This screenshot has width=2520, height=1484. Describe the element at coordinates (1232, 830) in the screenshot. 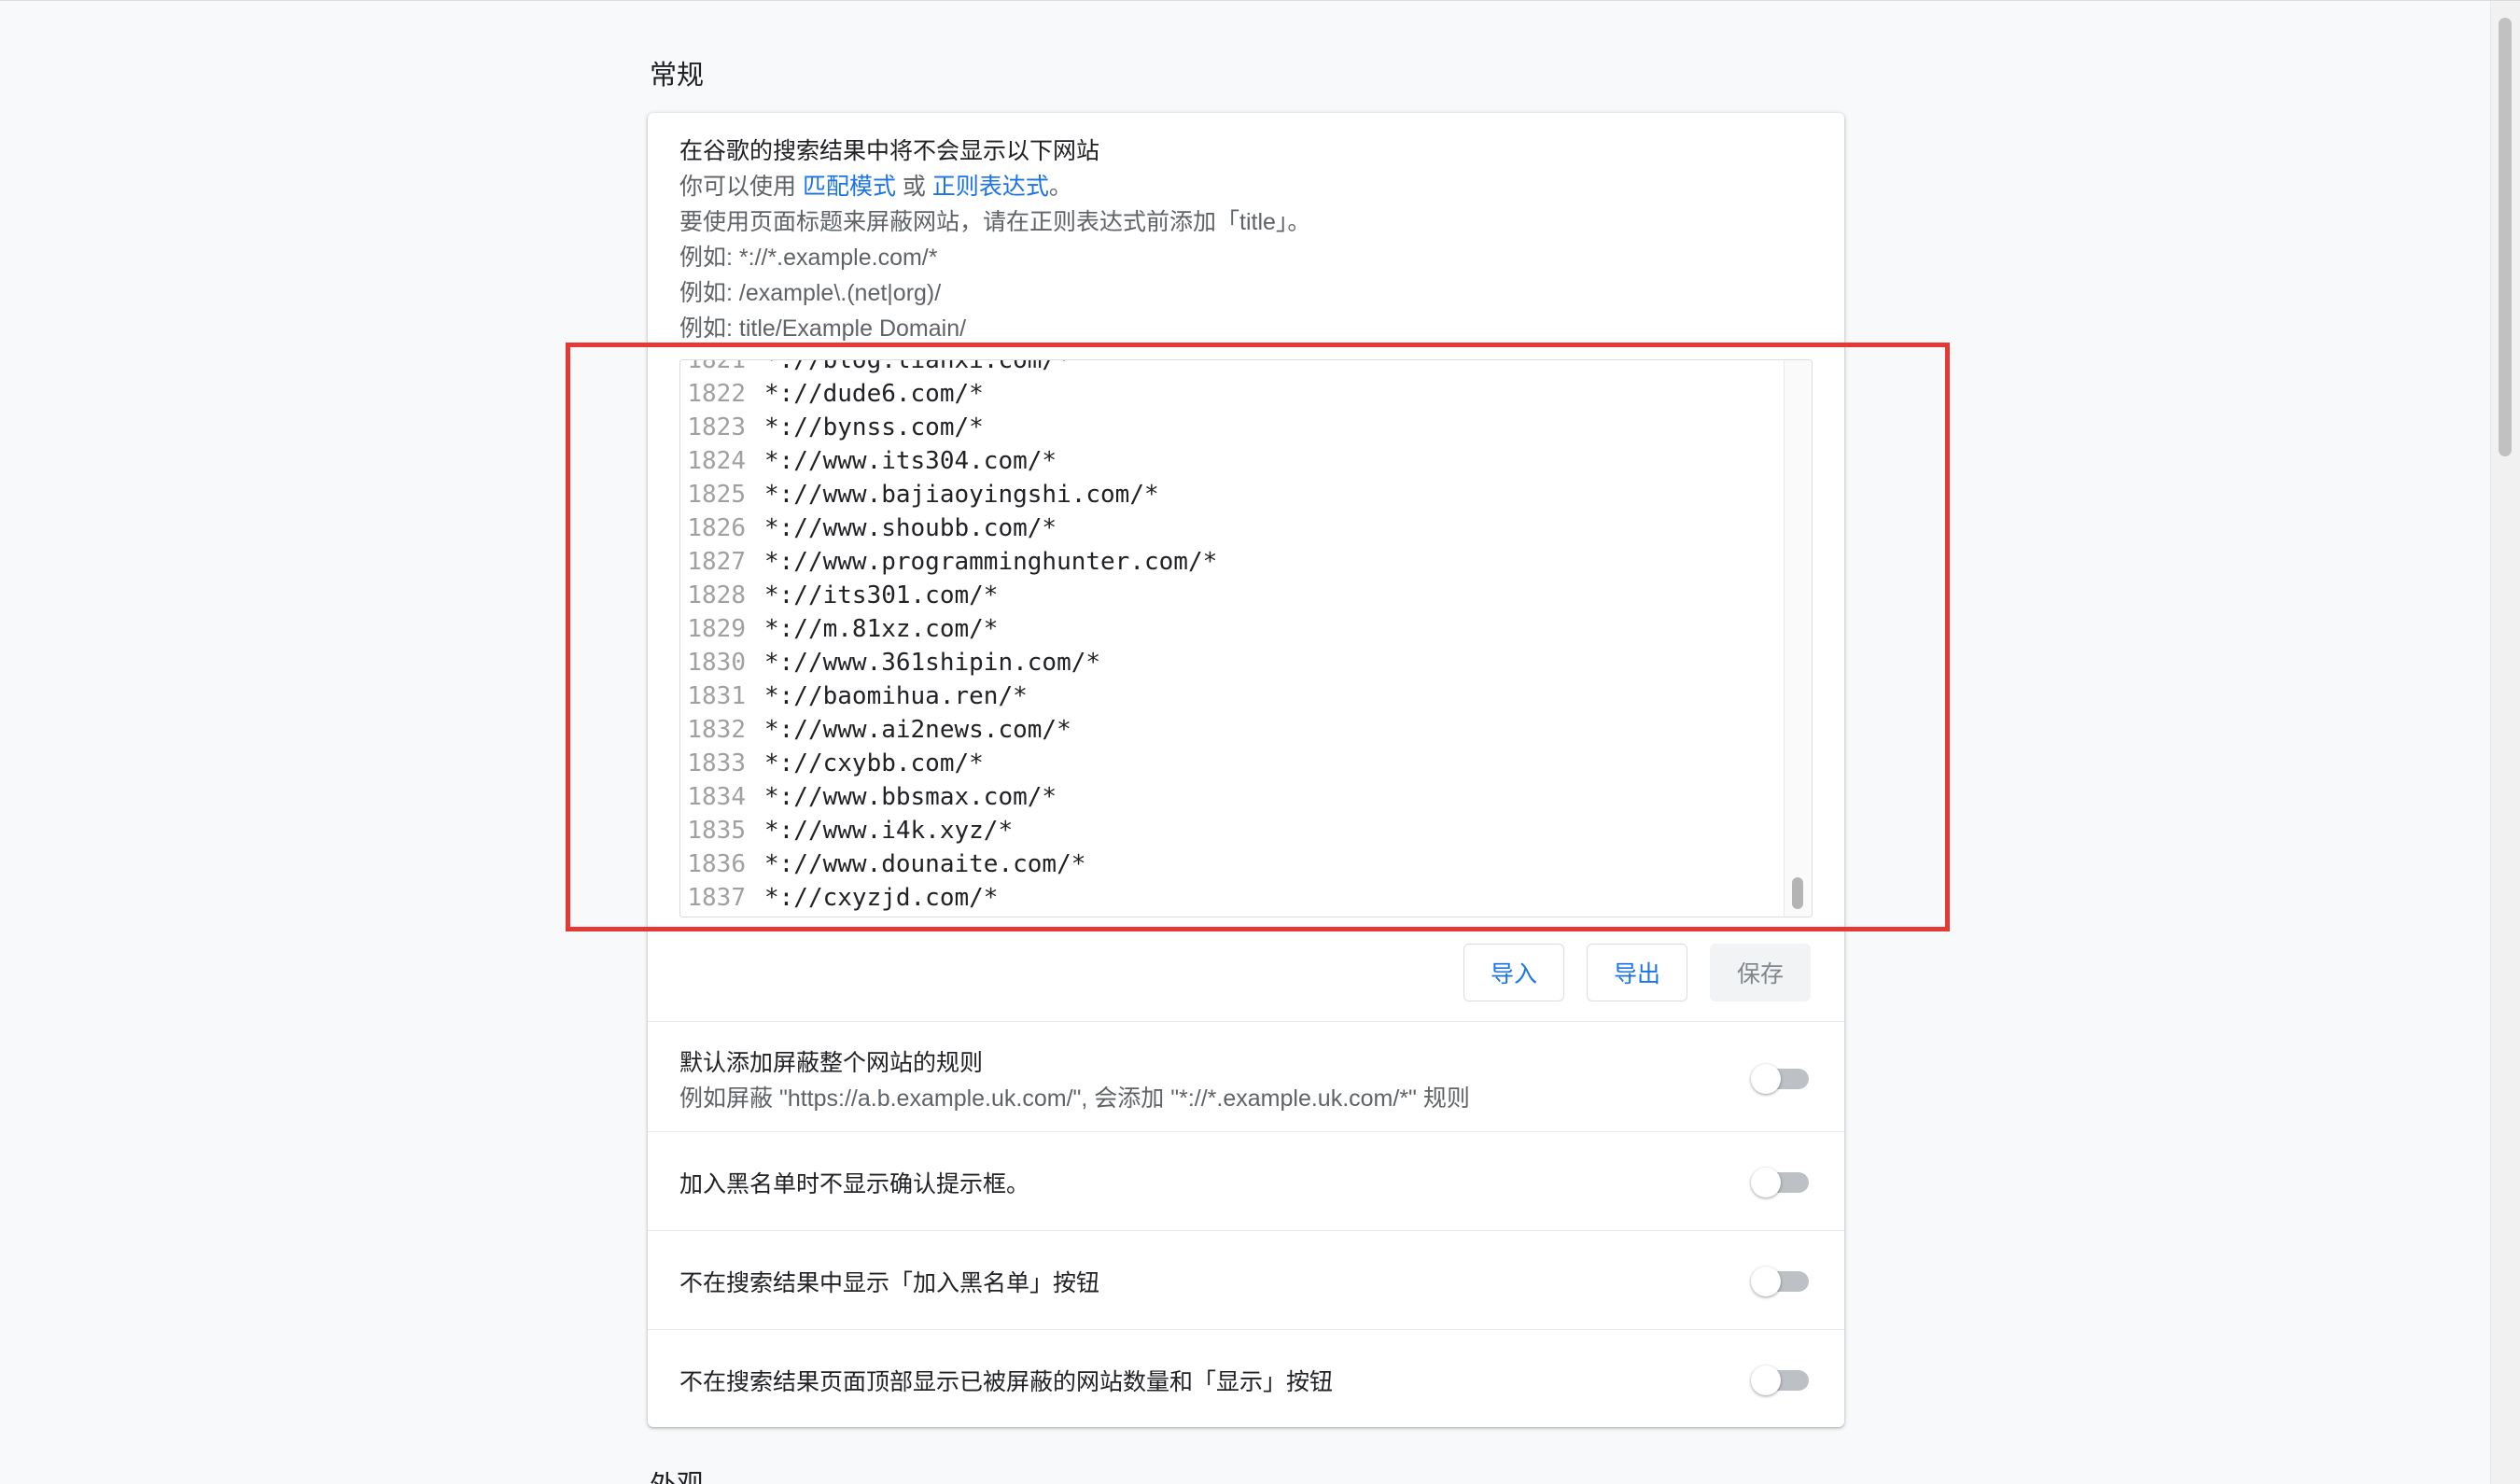

I see `editor-line: 1835 *://www.i4k.xyz/*` at that location.